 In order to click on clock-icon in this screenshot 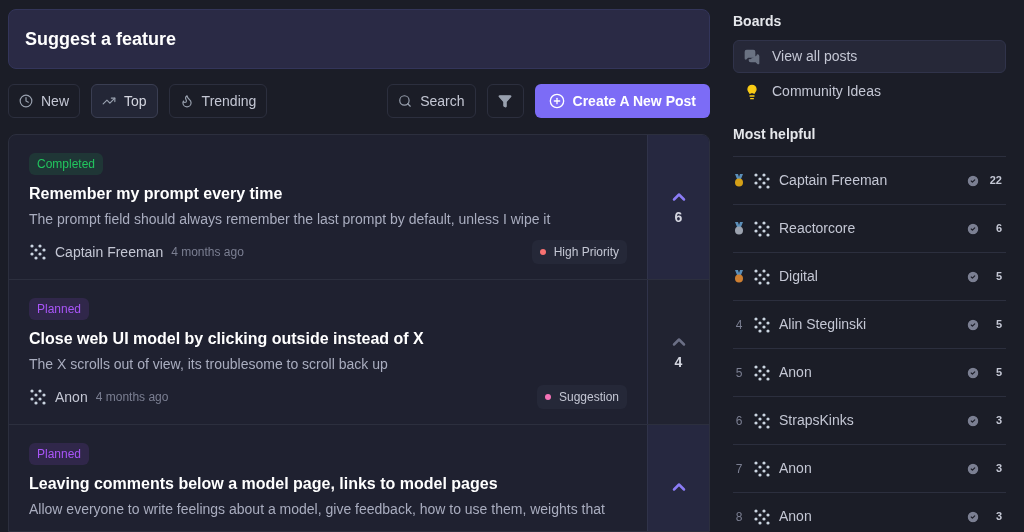, I will do `click(26, 101)`.